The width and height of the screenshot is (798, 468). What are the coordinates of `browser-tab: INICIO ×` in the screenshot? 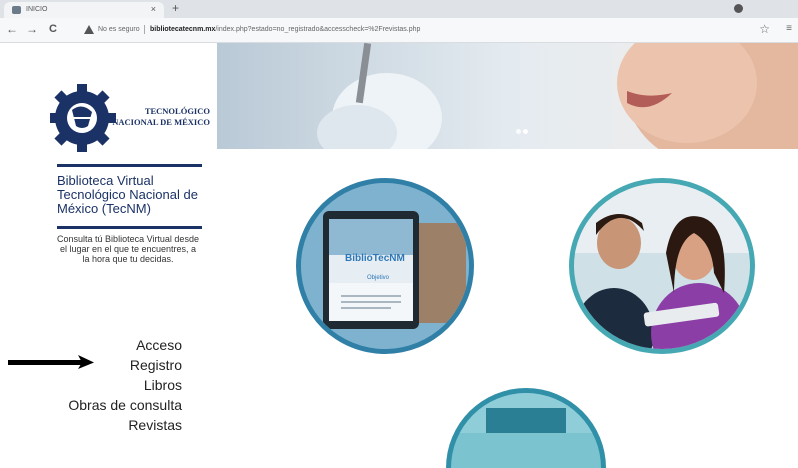 It's located at (84, 10).